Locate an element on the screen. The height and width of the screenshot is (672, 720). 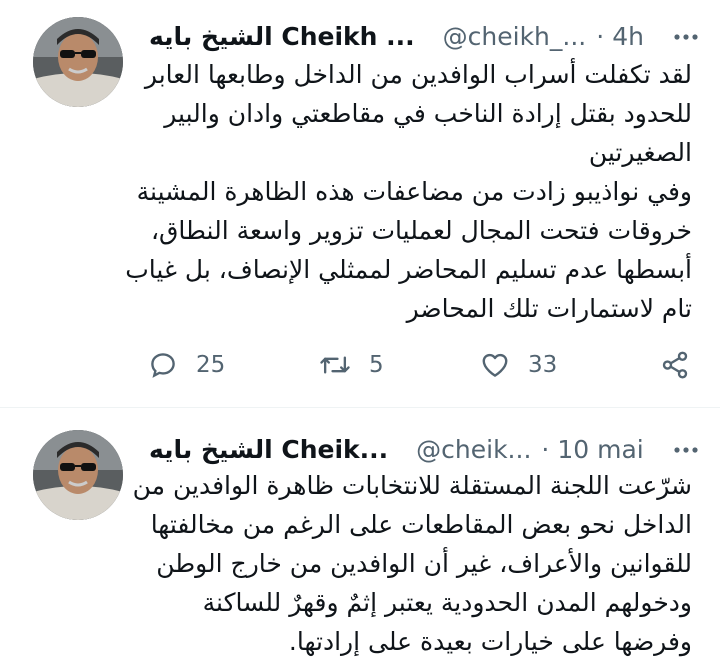
timestamp: 10 mai is located at coordinates (600, 449).